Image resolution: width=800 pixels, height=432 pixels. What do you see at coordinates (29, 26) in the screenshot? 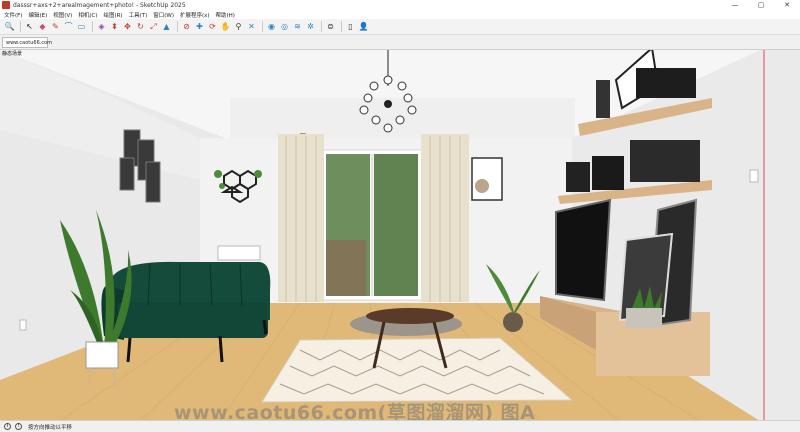
I see `select-icon: ↖` at bounding box center [29, 26].